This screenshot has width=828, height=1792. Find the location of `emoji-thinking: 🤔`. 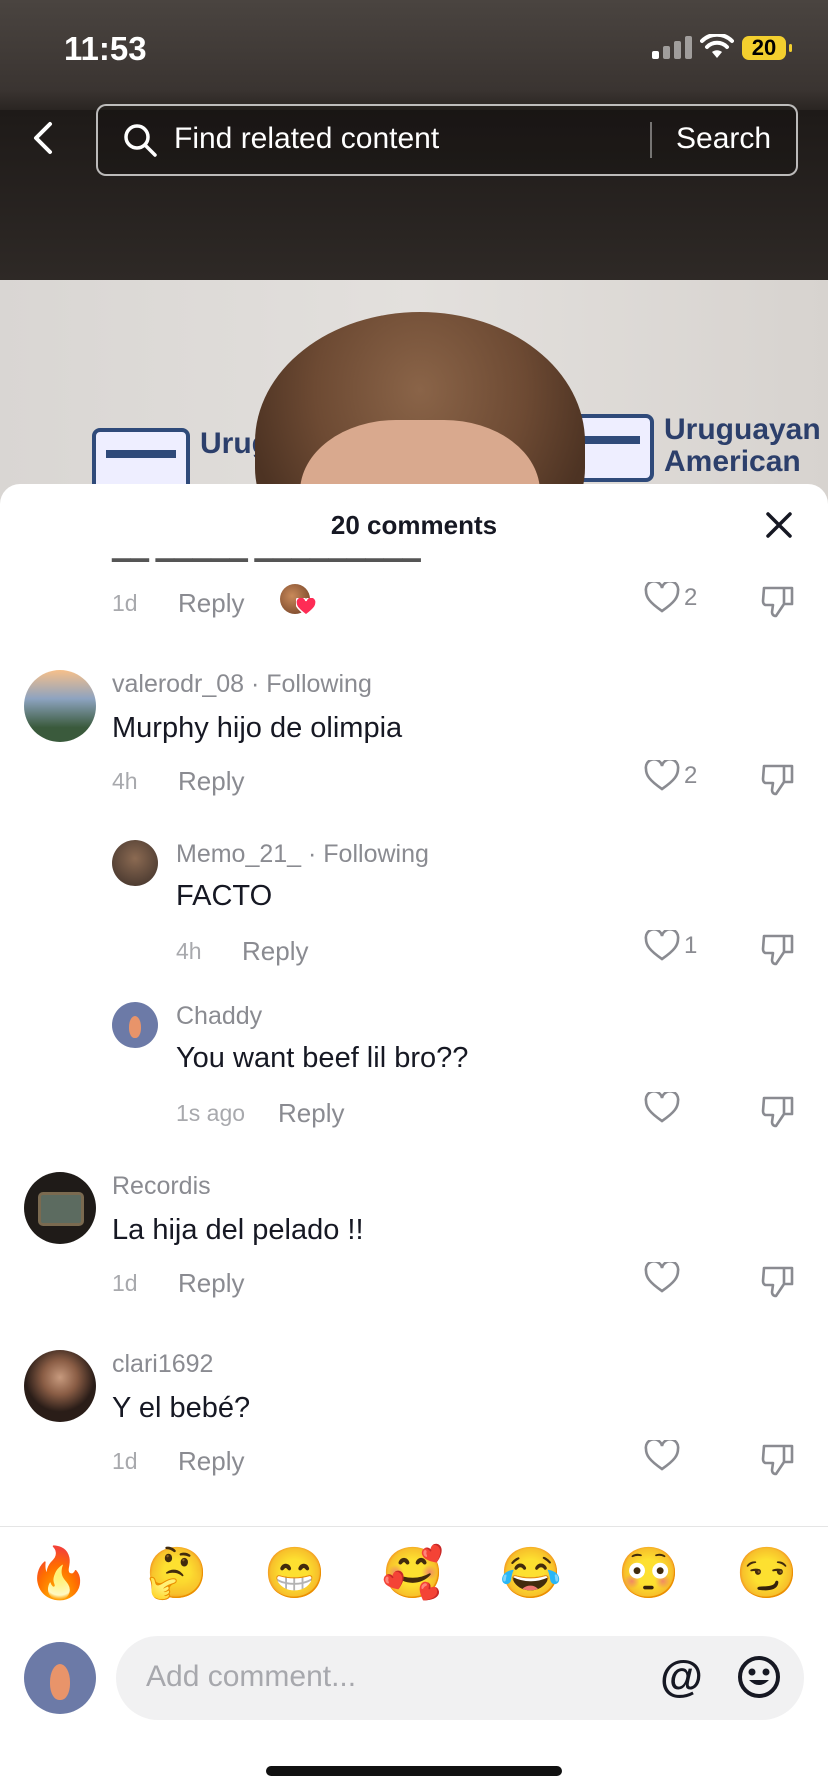

emoji-thinking: 🤔 is located at coordinates (177, 1573).